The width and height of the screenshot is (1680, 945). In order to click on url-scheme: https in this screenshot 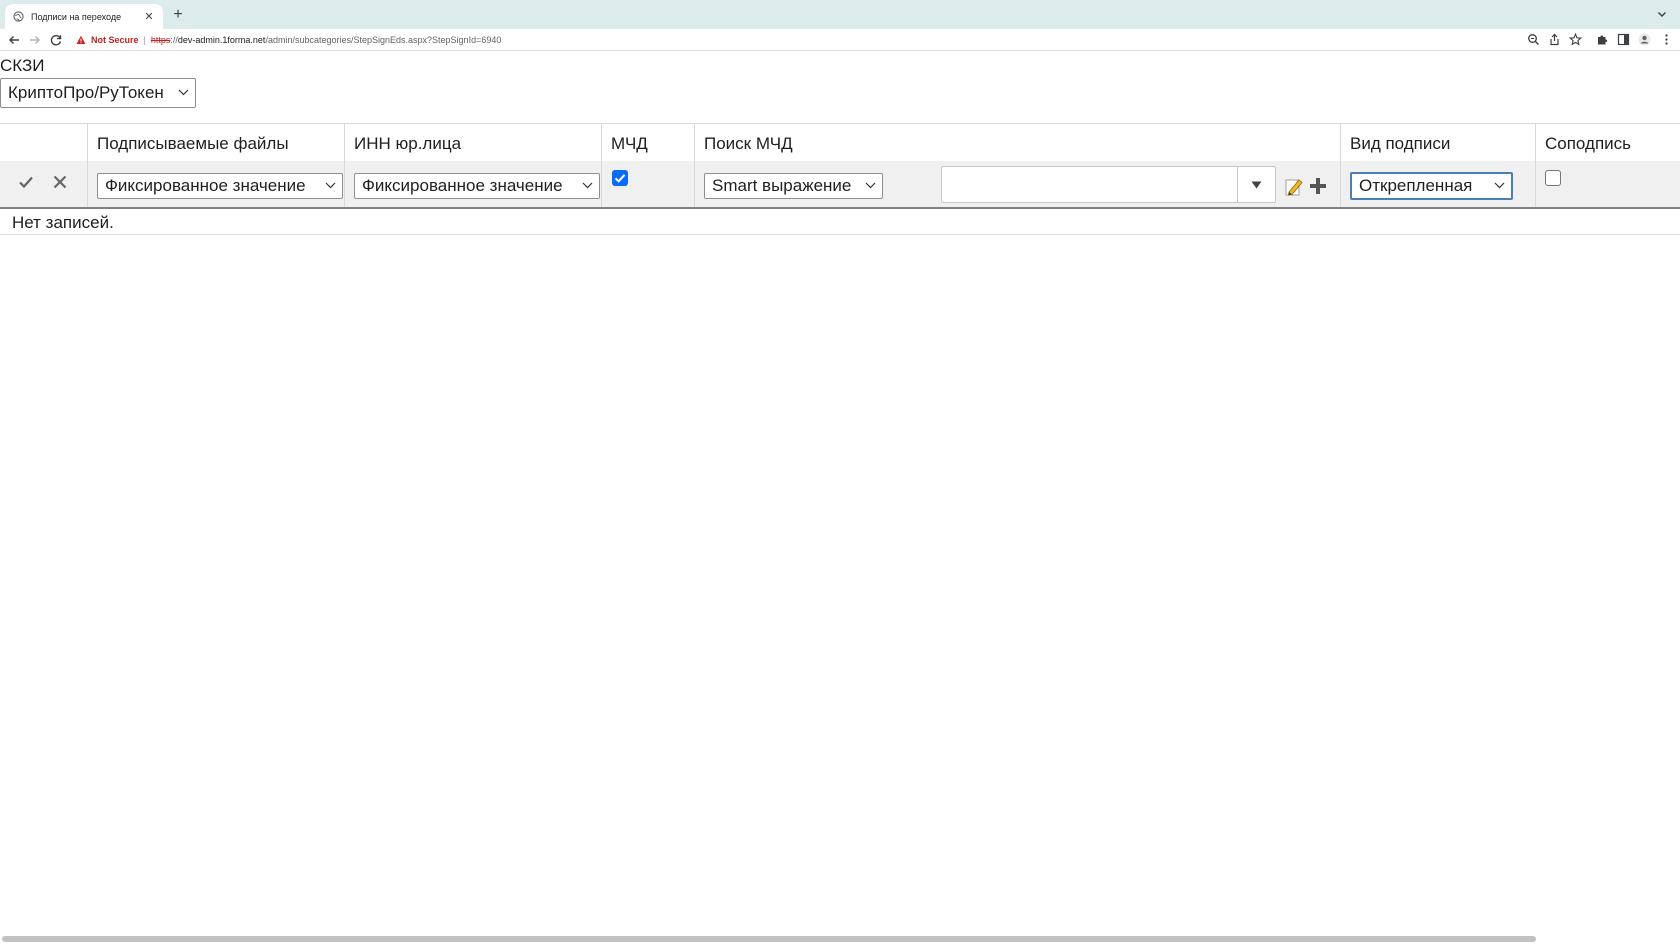, I will do `click(160, 40)`.